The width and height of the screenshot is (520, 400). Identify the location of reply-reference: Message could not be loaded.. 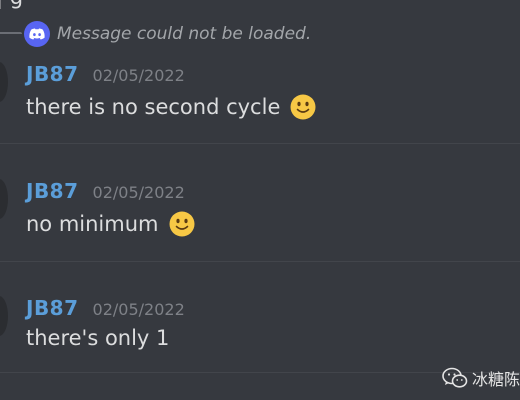
(167, 34).